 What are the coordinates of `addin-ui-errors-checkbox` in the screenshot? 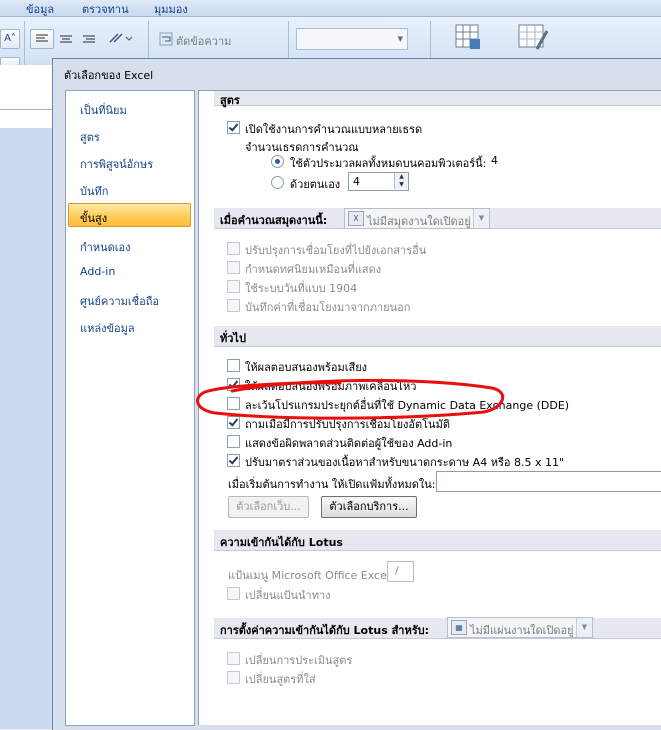 It's located at (233, 441).